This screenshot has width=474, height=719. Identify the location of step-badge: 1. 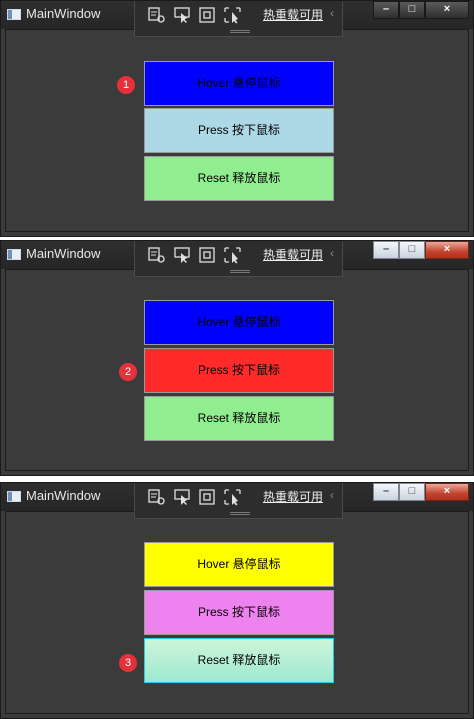
(126, 85).